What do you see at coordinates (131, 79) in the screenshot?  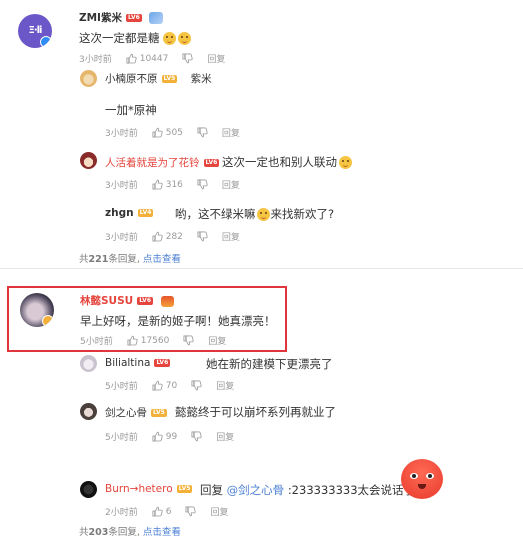 I see `author-name: 小楠原不原` at bounding box center [131, 79].